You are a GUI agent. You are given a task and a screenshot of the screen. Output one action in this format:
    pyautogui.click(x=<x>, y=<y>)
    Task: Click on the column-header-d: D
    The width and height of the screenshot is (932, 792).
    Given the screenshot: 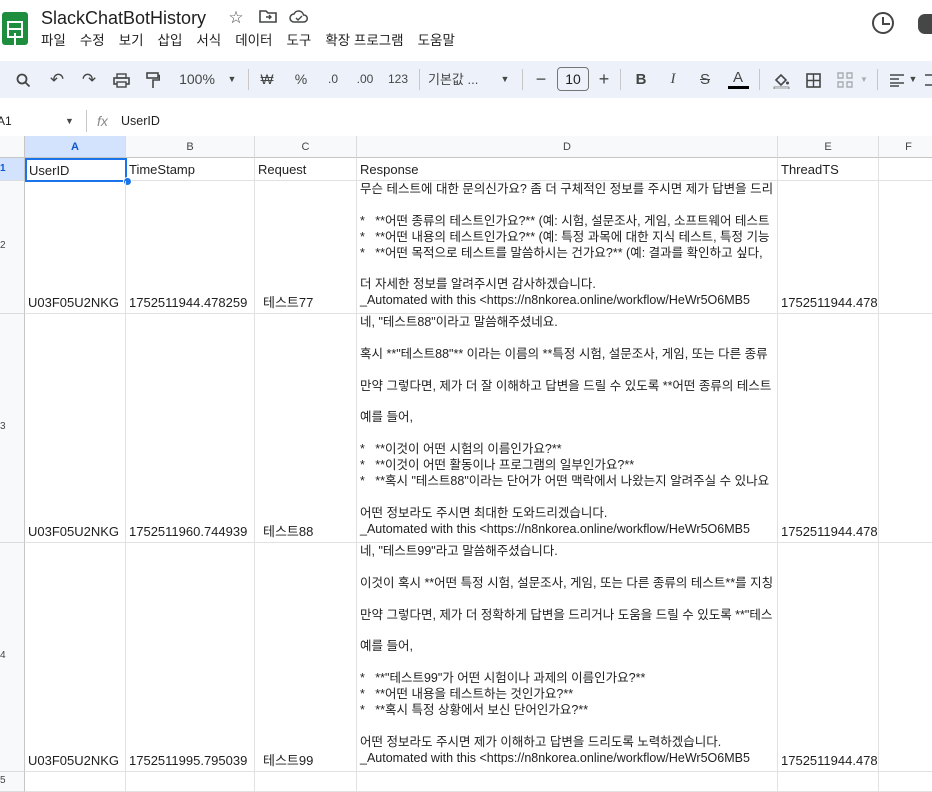 What is the action you would take?
    pyautogui.click(x=567, y=147)
    